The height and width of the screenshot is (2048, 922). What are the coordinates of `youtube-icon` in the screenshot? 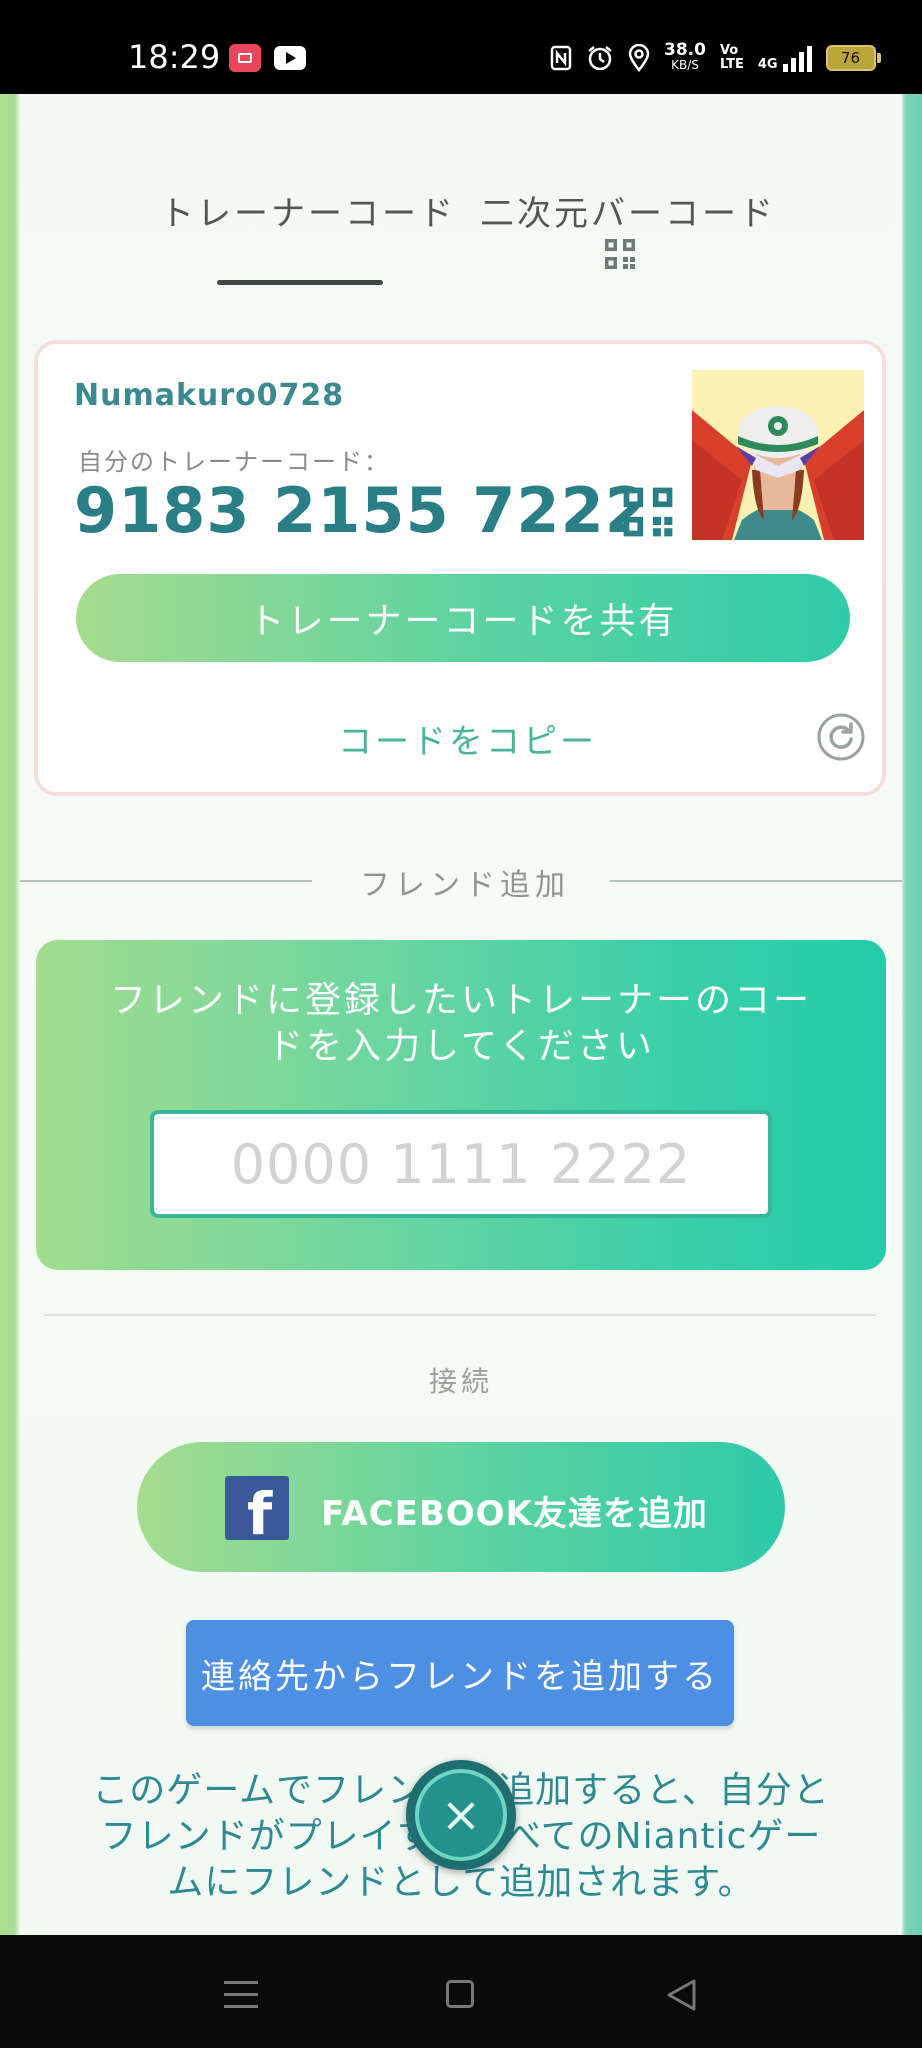 It's located at (290, 58).